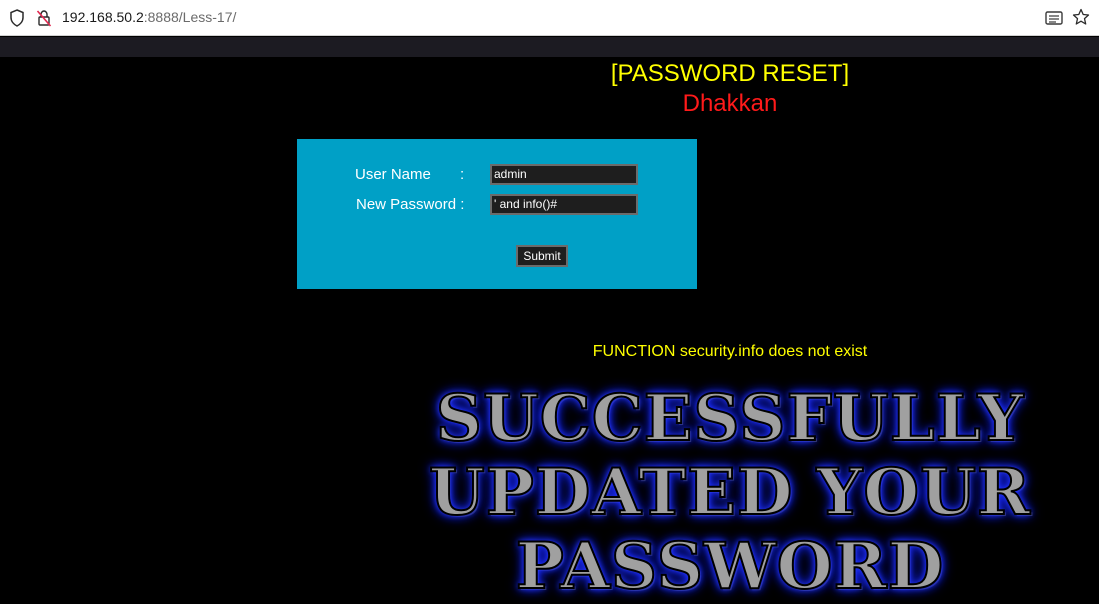 The width and height of the screenshot is (1099, 604). I want to click on toolbar-strip, so click(549, 47).